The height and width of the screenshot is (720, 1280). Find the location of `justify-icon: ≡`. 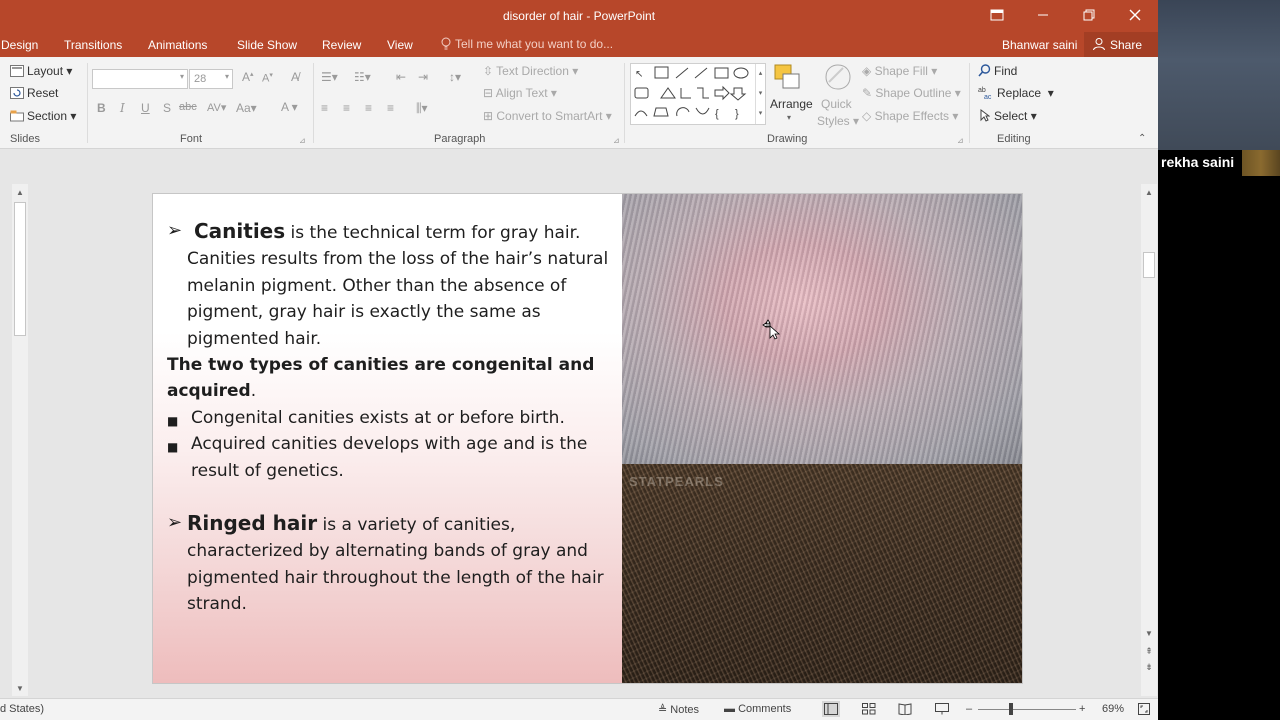

justify-icon: ≡ is located at coordinates (390, 108).